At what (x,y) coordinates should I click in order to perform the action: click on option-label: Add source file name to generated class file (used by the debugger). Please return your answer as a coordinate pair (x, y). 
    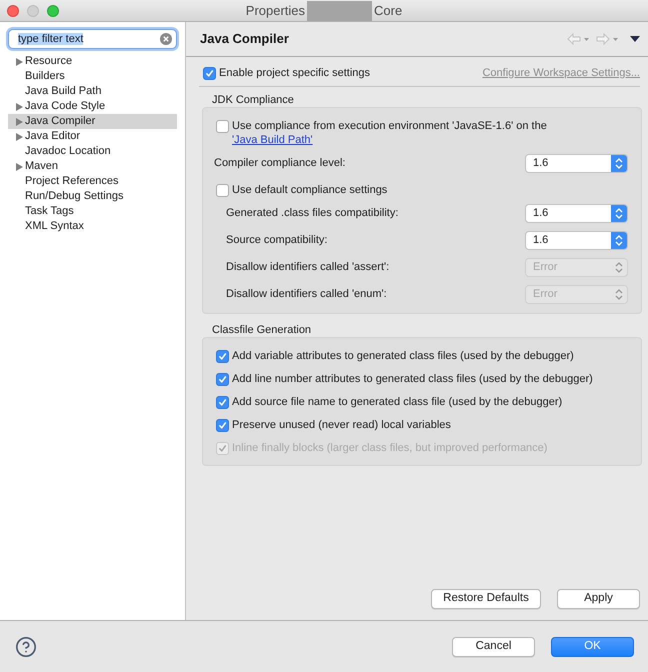
    Looking at the image, I should click on (397, 402).